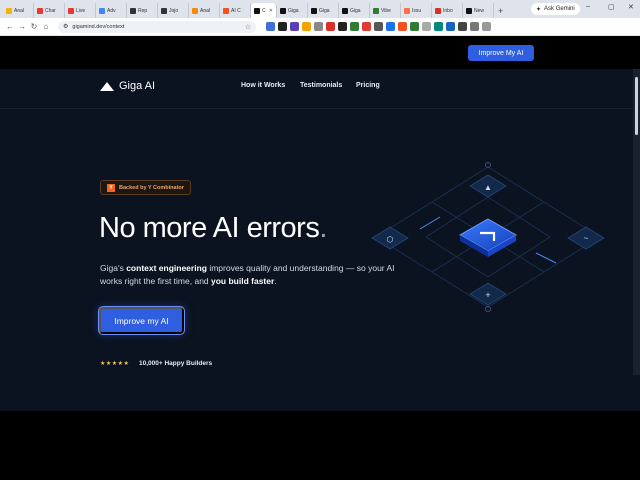 The height and width of the screenshot is (480, 640). What do you see at coordinates (500, 12) in the screenshot?
I see `new-tab-button: +` at bounding box center [500, 12].